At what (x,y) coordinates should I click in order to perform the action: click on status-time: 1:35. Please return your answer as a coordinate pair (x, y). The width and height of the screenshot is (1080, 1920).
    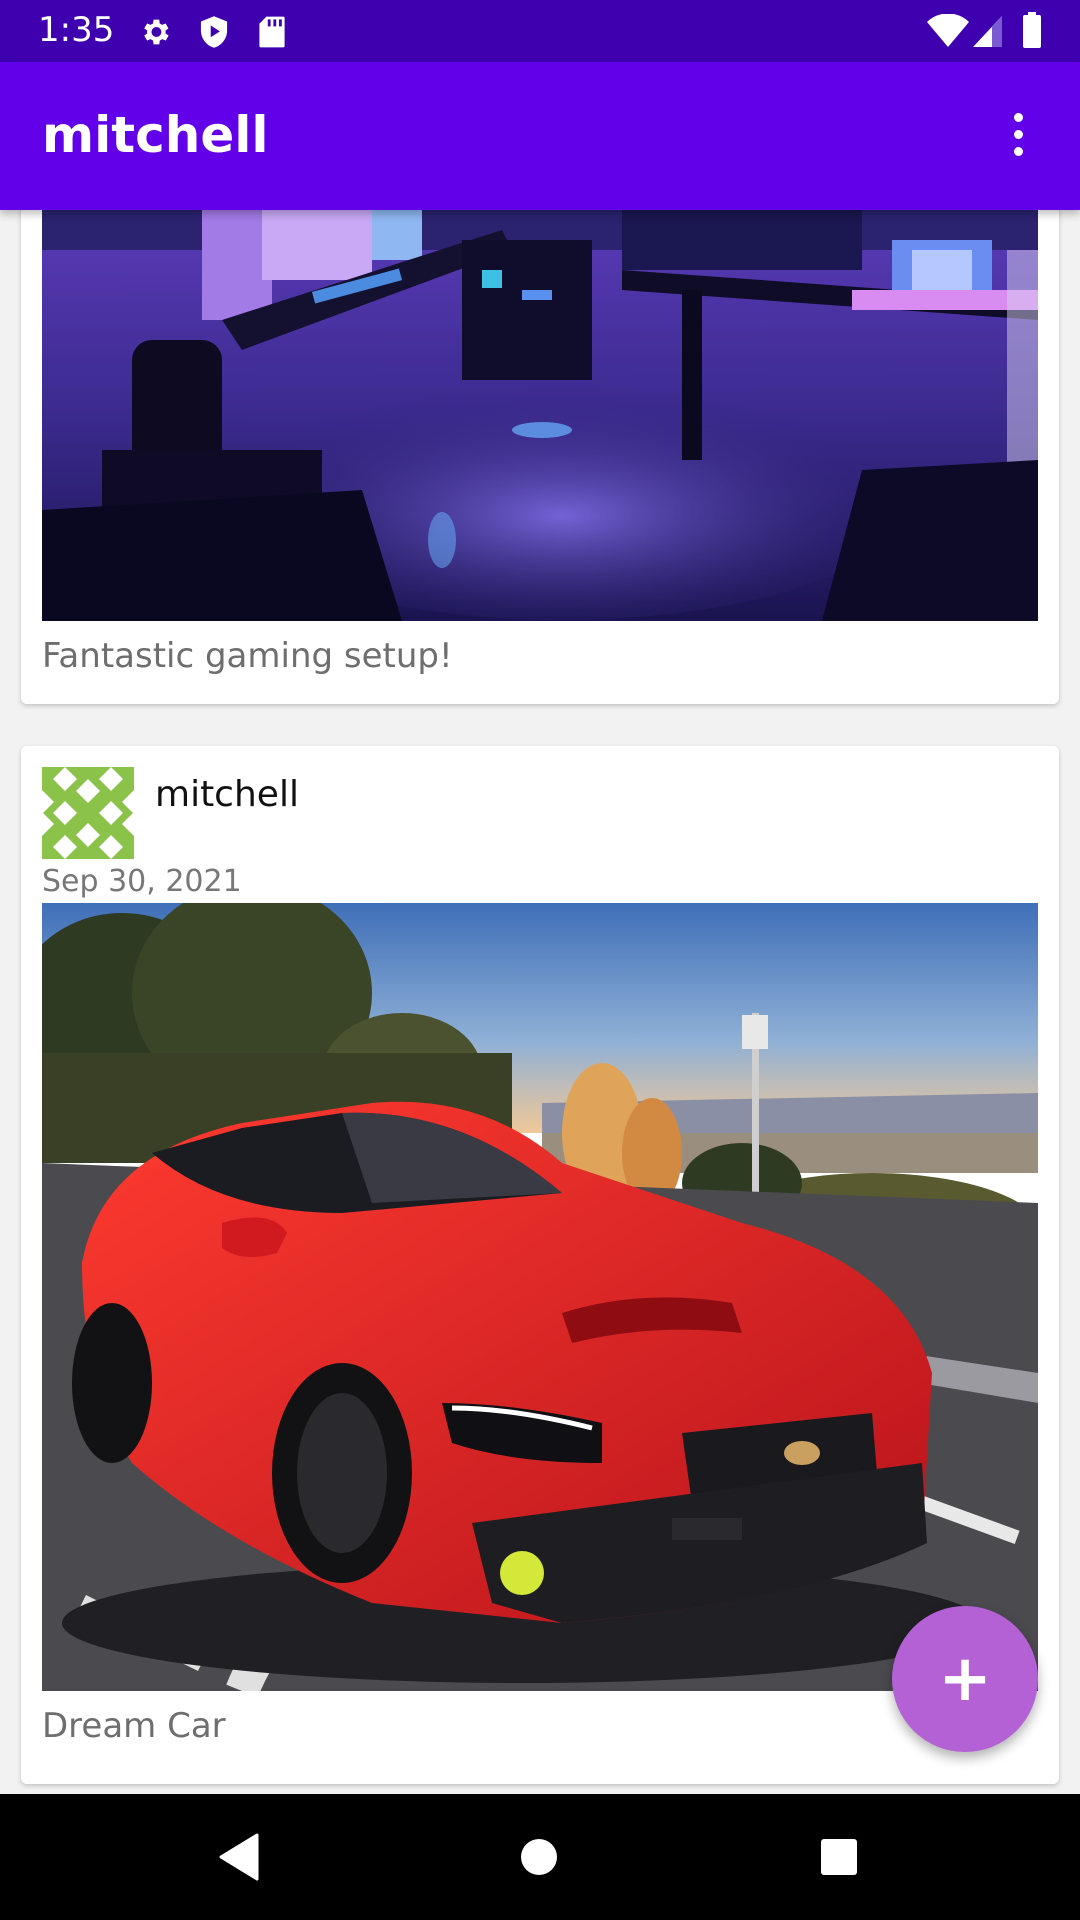
    Looking at the image, I should click on (76, 30).